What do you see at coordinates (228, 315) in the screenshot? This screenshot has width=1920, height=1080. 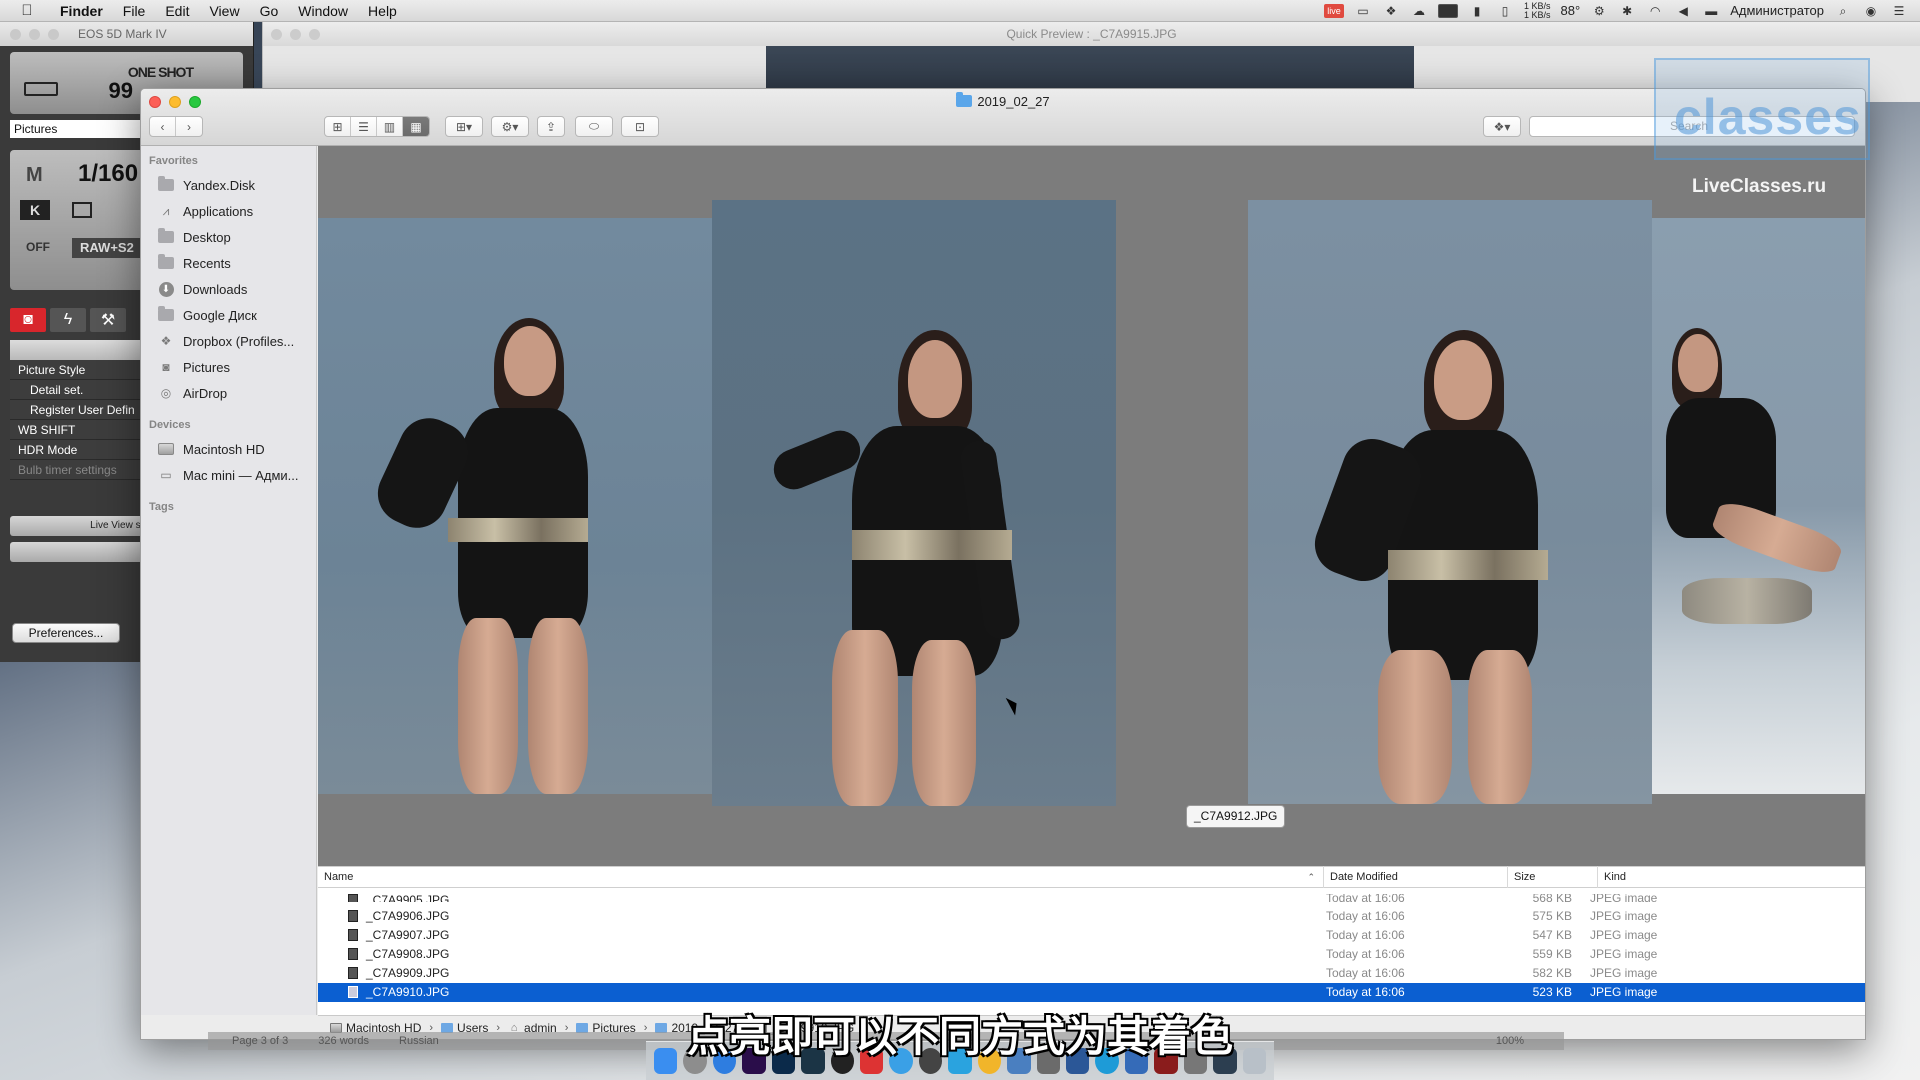 I see `sidebar-item-google-drive: Google Диск` at bounding box center [228, 315].